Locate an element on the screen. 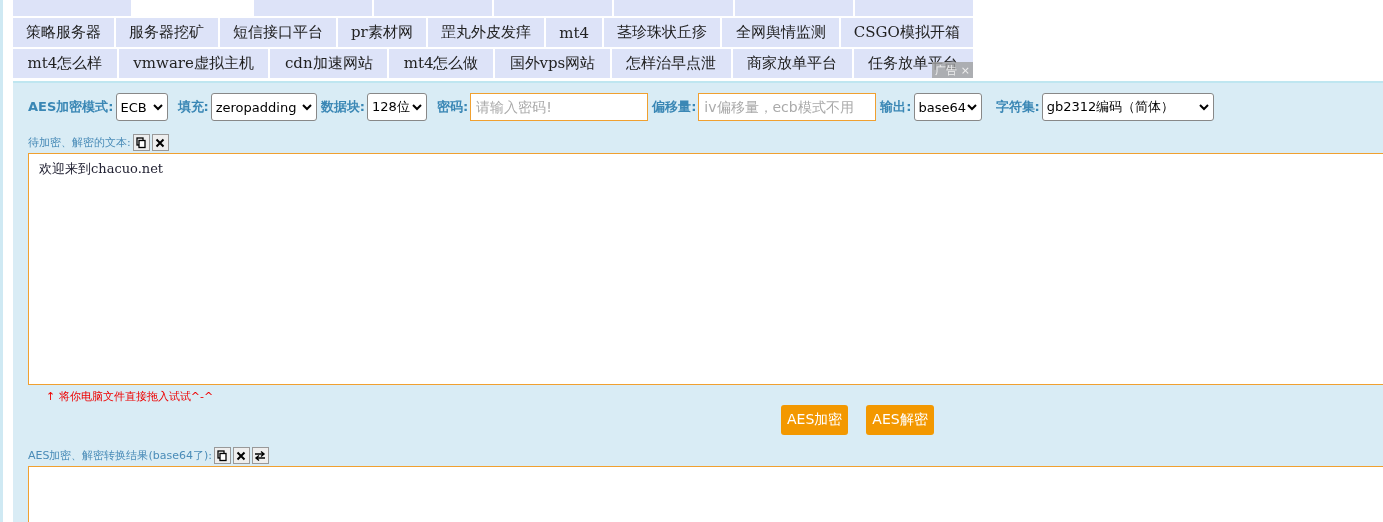  nav-link: mt4怎么样 is located at coordinates (65, 63).